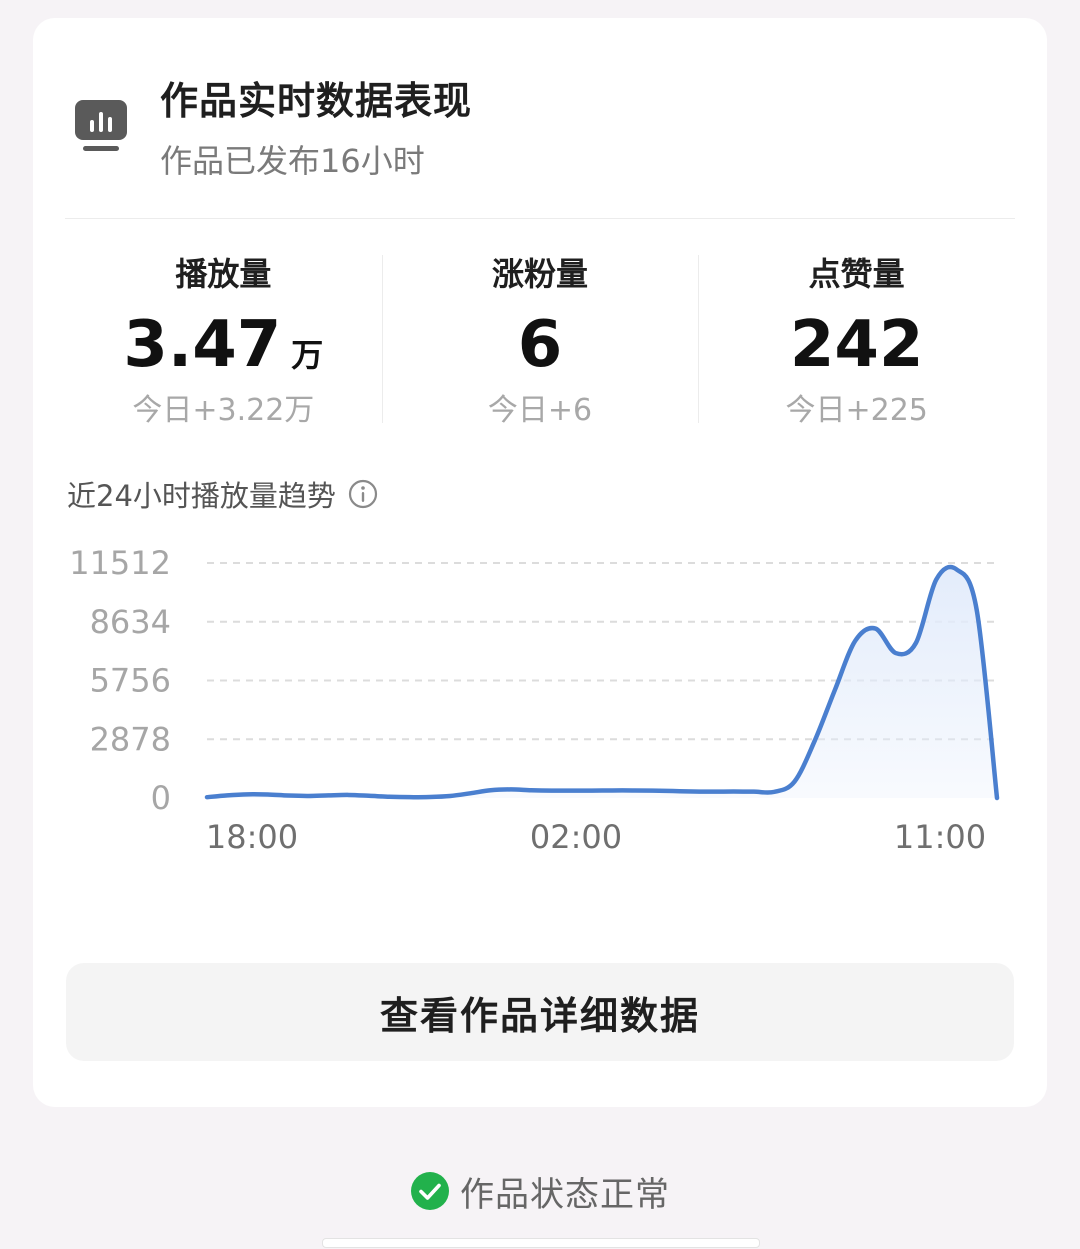 This screenshot has width=1080, height=1249. What do you see at coordinates (540, 1012) in the screenshot?
I see `view-details-button: 查看作品详细数据` at bounding box center [540, 1012].